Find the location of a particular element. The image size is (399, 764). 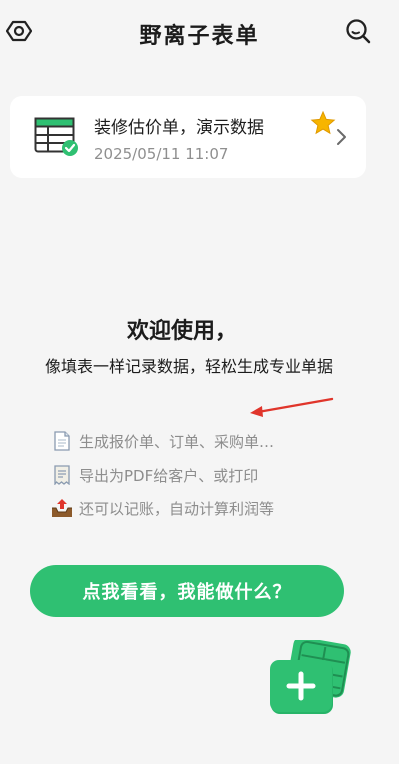

red-arrow-icon is located at coordinates (292, 407).